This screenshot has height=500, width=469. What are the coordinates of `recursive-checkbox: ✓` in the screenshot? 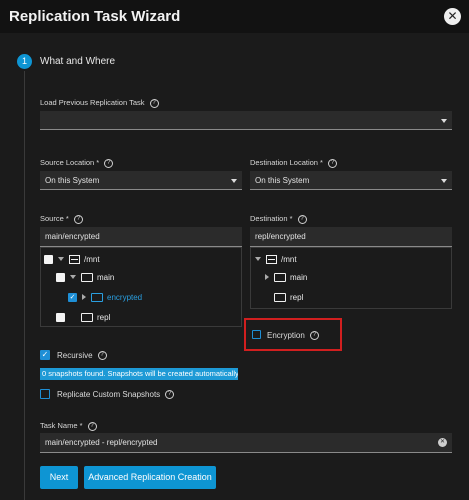 It's located at (45, 355).